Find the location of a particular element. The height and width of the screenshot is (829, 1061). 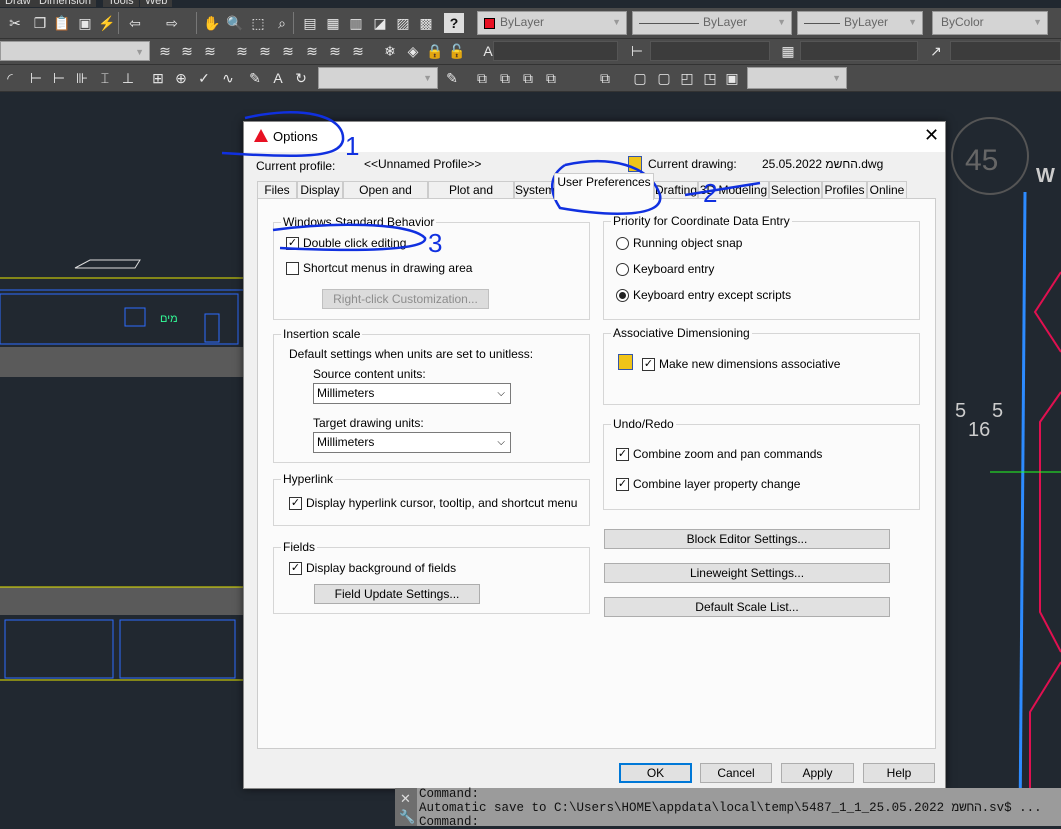

redo-icon: ⇨ is located at coordinates (172, 23).